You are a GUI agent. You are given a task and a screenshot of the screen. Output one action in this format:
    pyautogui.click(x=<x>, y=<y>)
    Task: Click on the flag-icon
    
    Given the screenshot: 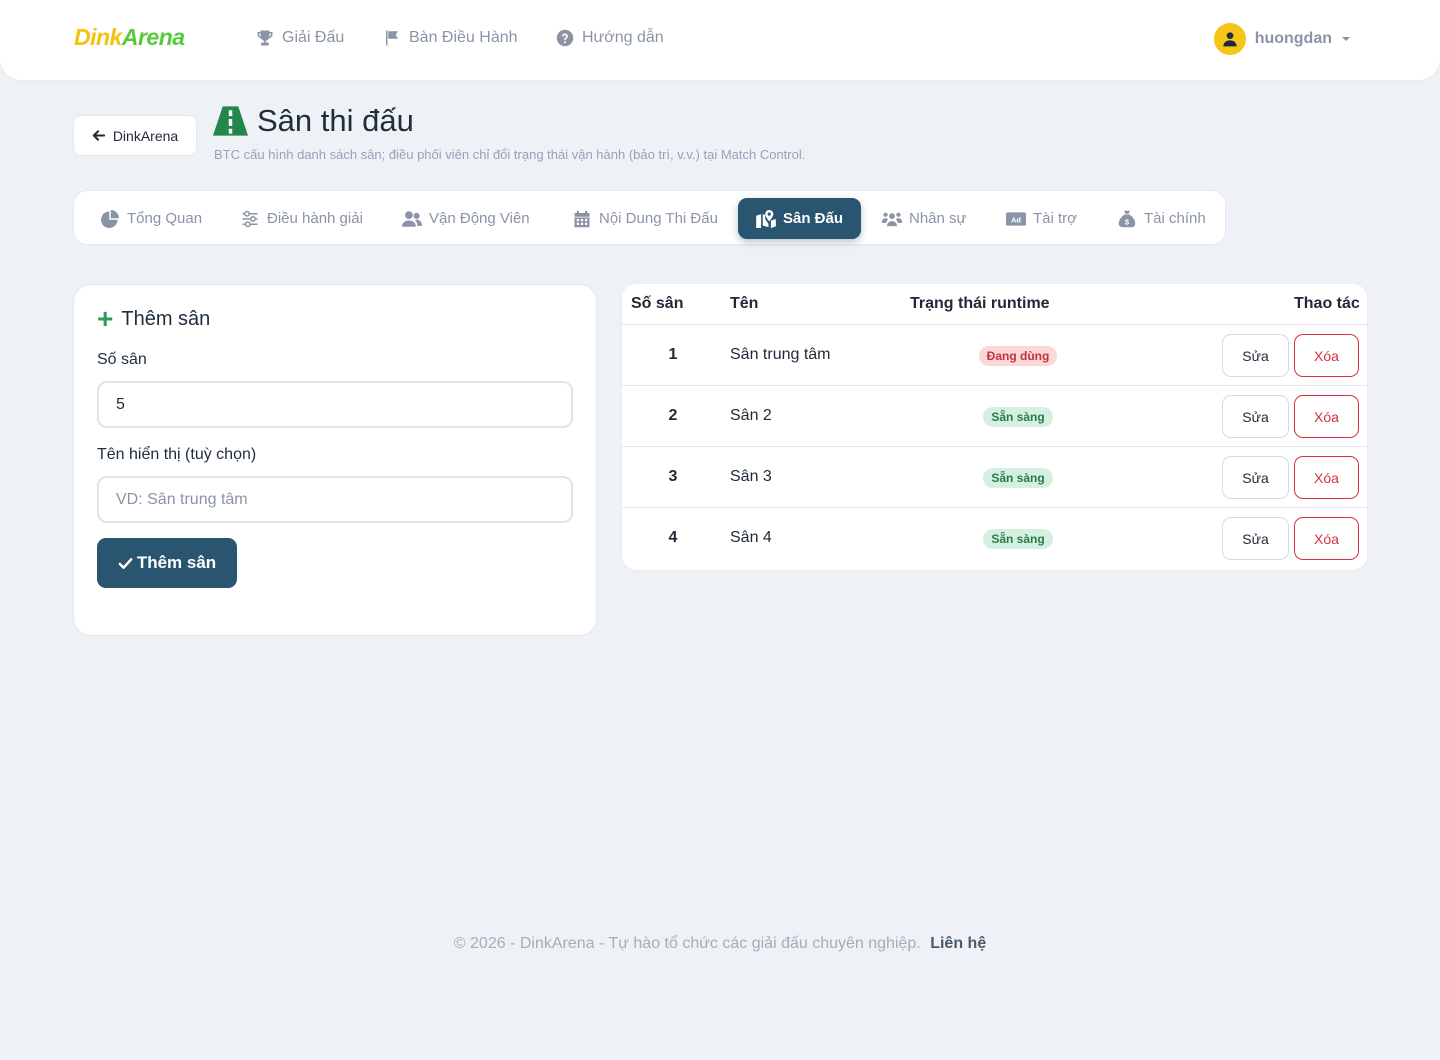 What is the action you would take?
    pyautogui.click(x=392, y=38)
    